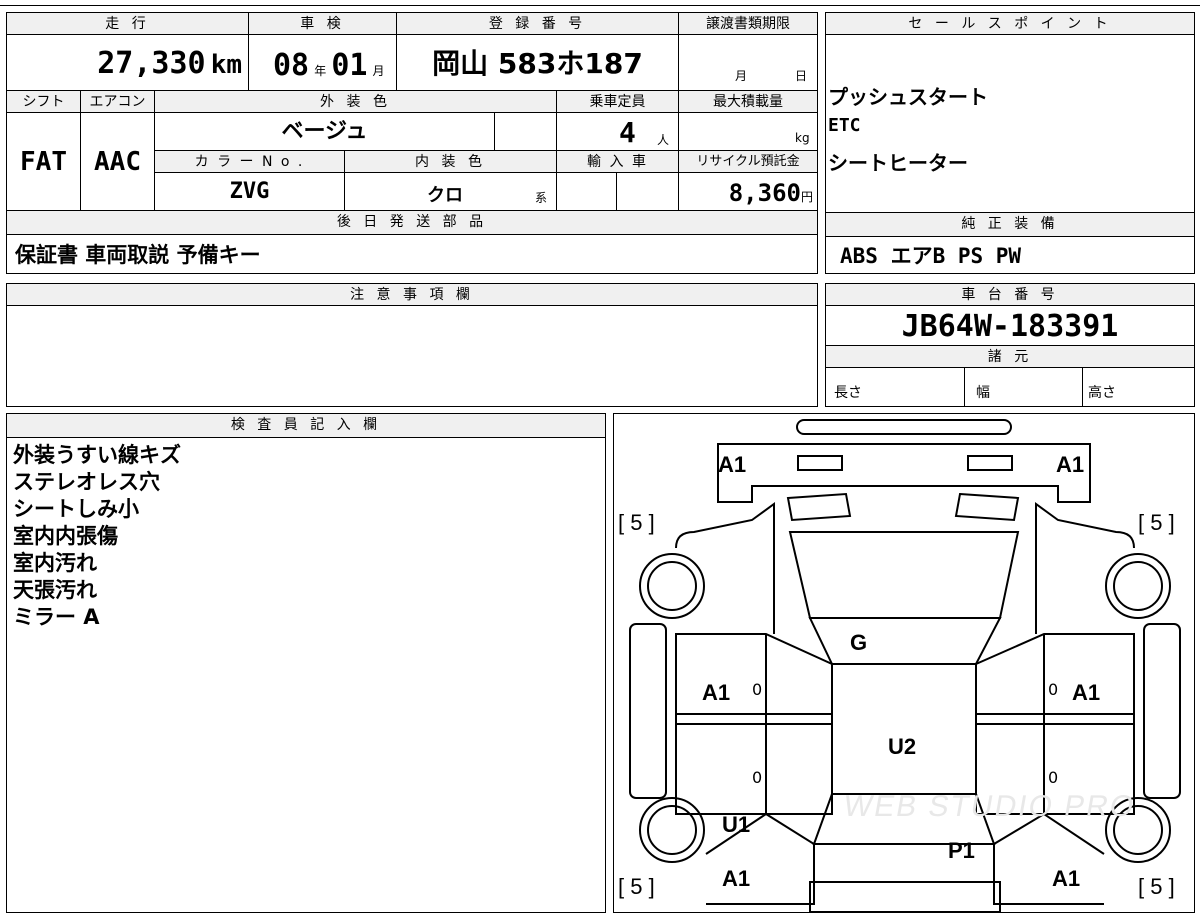 The height and width of the screenshot is (913, 1200). I want to click on mileage-cell: 27,330 km, so click(128, 63).